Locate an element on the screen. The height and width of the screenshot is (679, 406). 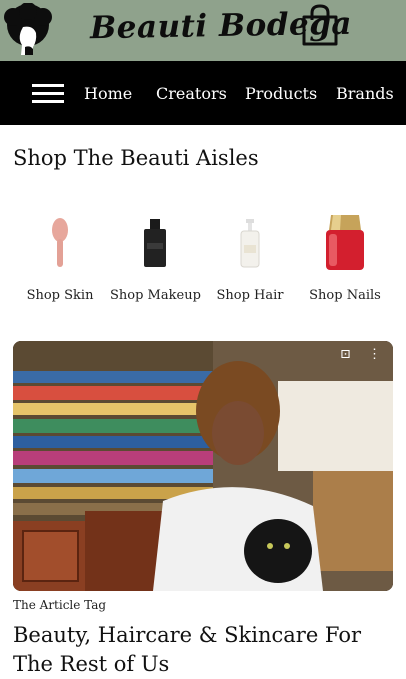
nav-item-brands: Brands is located at coordinates (365, 93).